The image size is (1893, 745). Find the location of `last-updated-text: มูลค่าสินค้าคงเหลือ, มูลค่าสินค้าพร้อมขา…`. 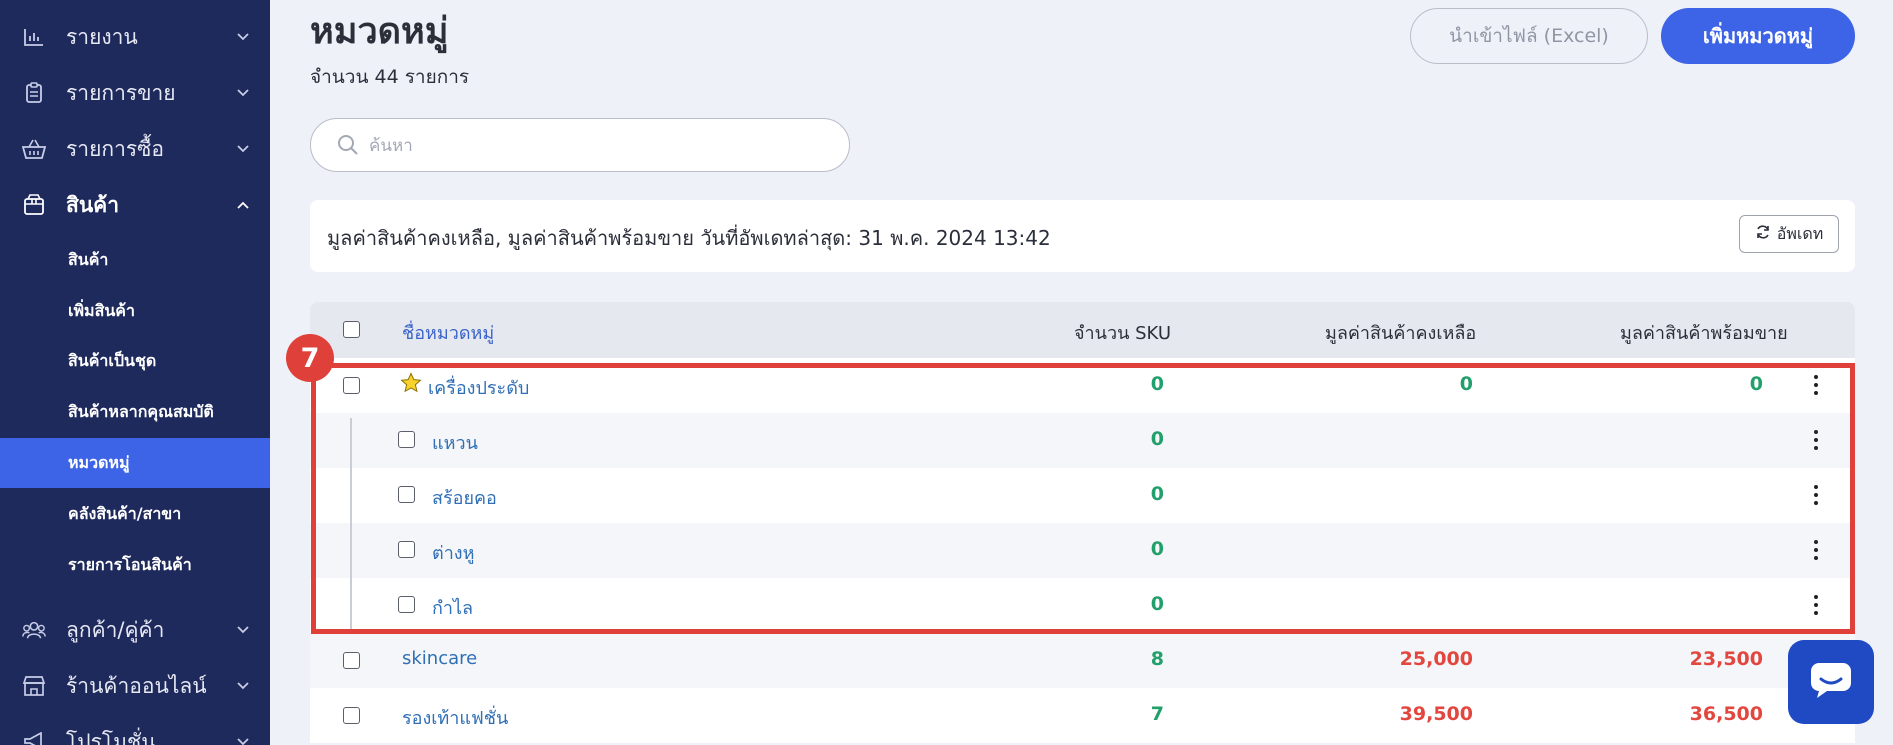

last-updated-text: มูลค่าสินค้าคงเหลือ, มูลค่าสินค้าพร้อมขา… is located at coordinates (689, 238).